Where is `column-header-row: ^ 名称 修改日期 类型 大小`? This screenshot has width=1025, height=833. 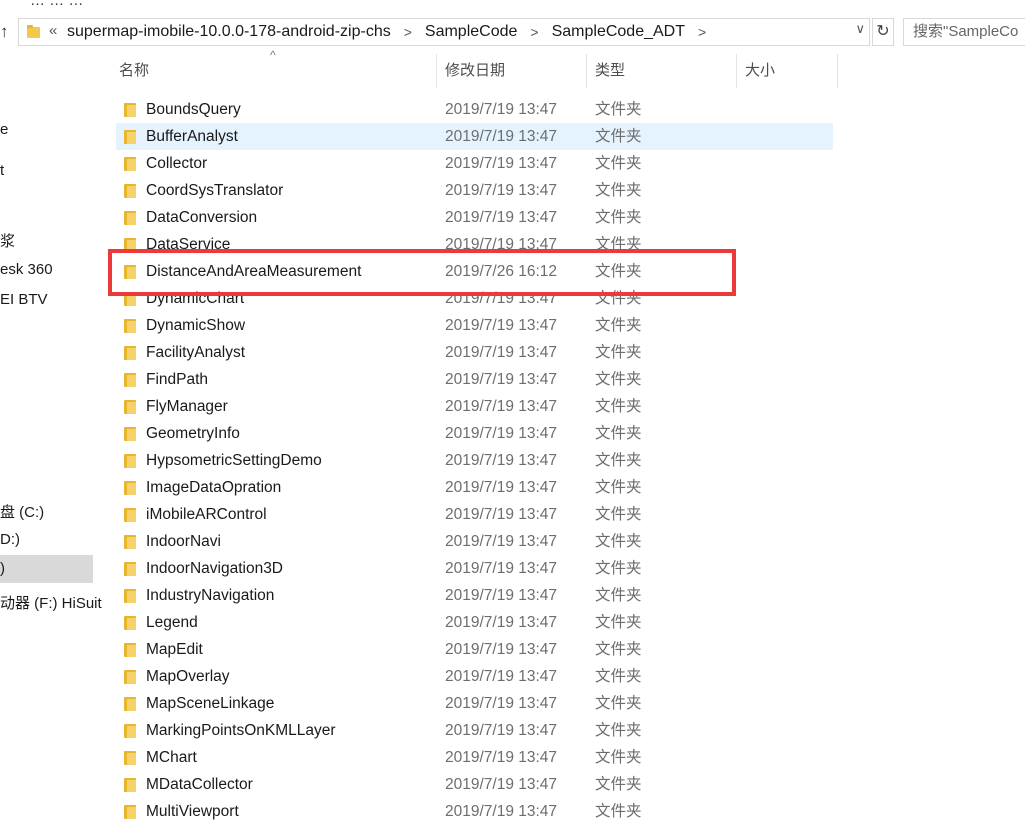
column-header-row: ^ 名称 修改日期 类型 大小 is located at coordinates (475, 68).